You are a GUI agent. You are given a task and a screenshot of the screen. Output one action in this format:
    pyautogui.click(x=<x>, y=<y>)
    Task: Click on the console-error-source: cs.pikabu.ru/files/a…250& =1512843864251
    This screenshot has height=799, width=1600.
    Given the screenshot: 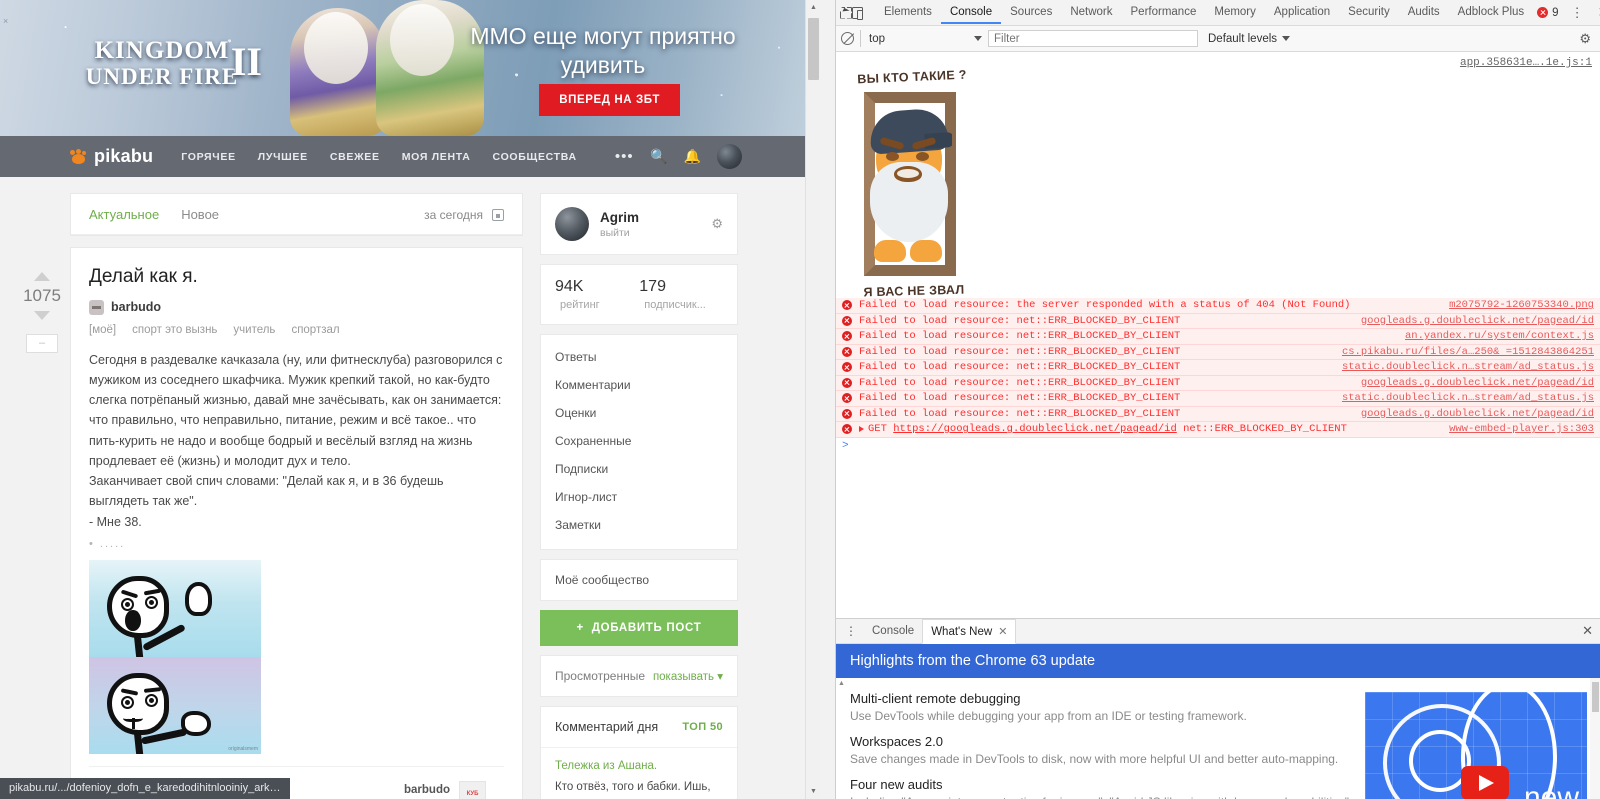 What is the action you would take?
    pyautogui.click(x=1463, y=352)
    